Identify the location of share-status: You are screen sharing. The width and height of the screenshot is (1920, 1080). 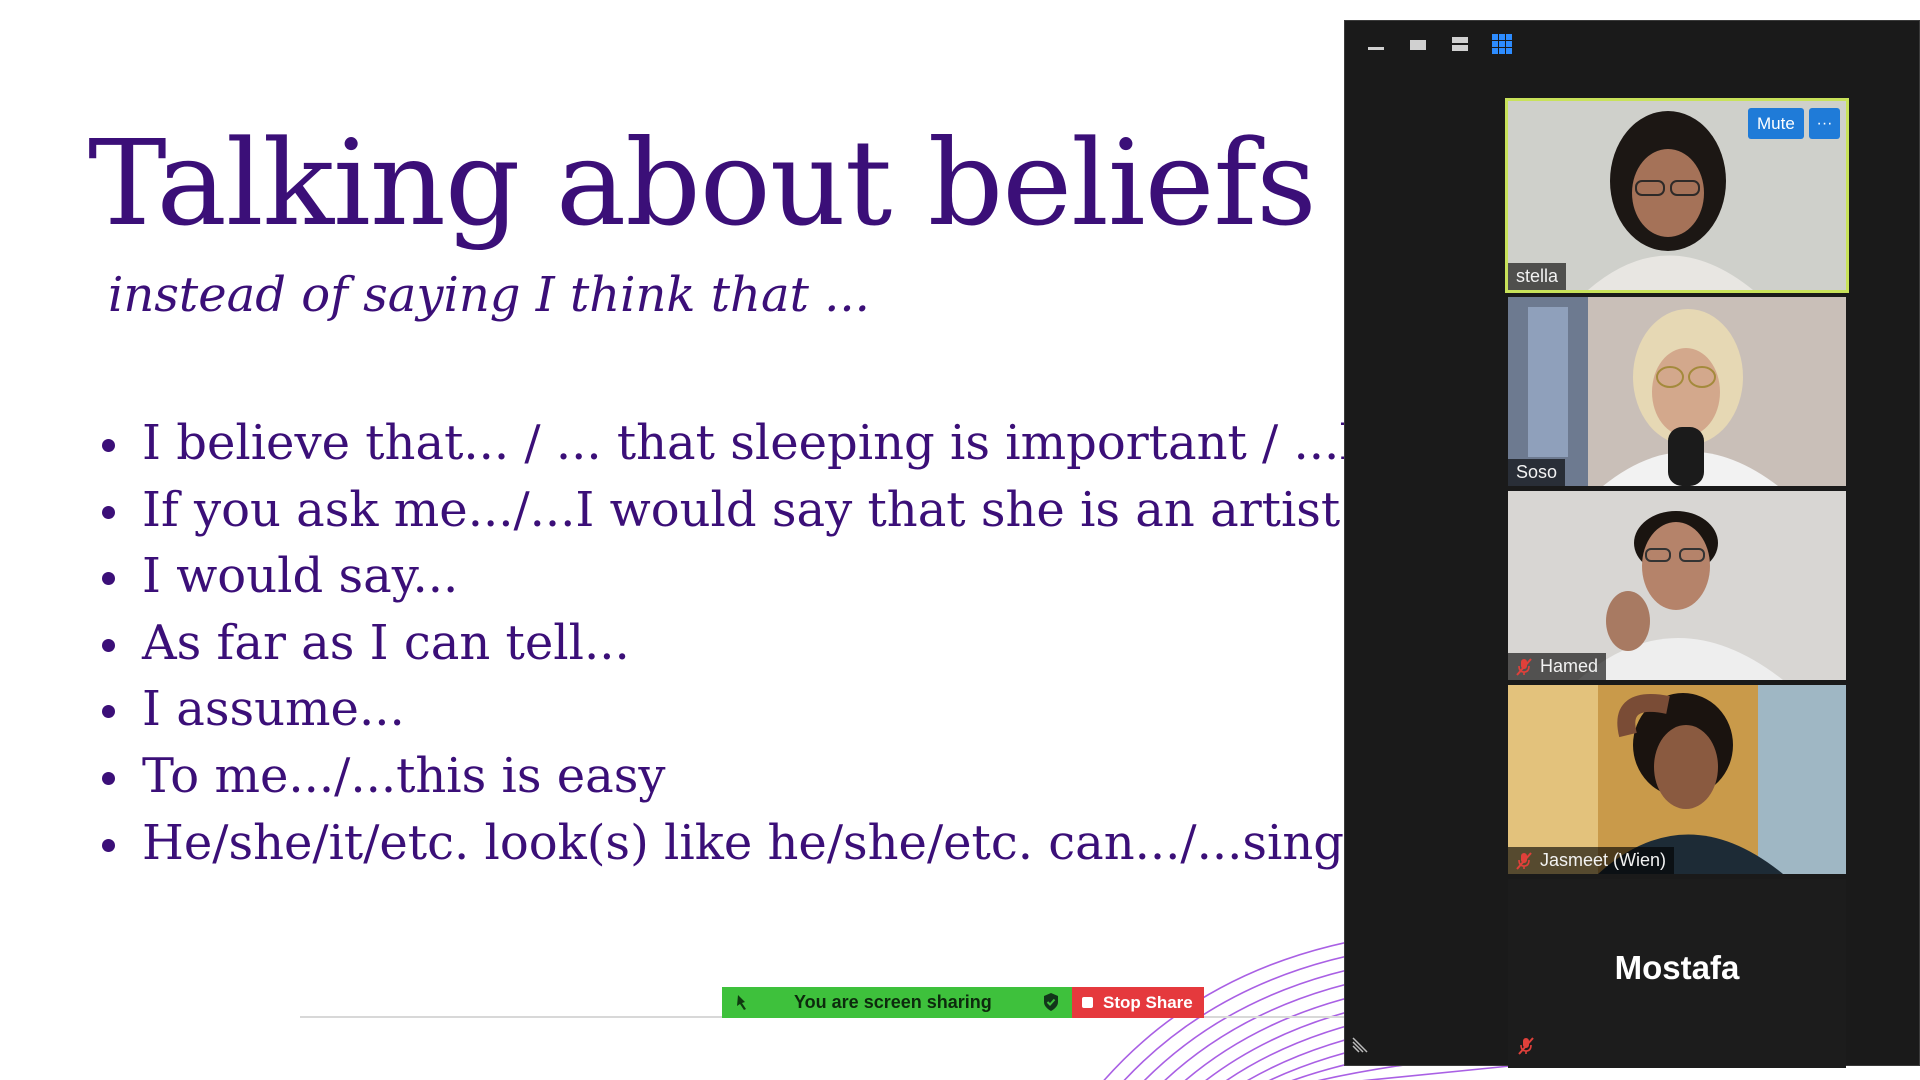
(897, 1002).